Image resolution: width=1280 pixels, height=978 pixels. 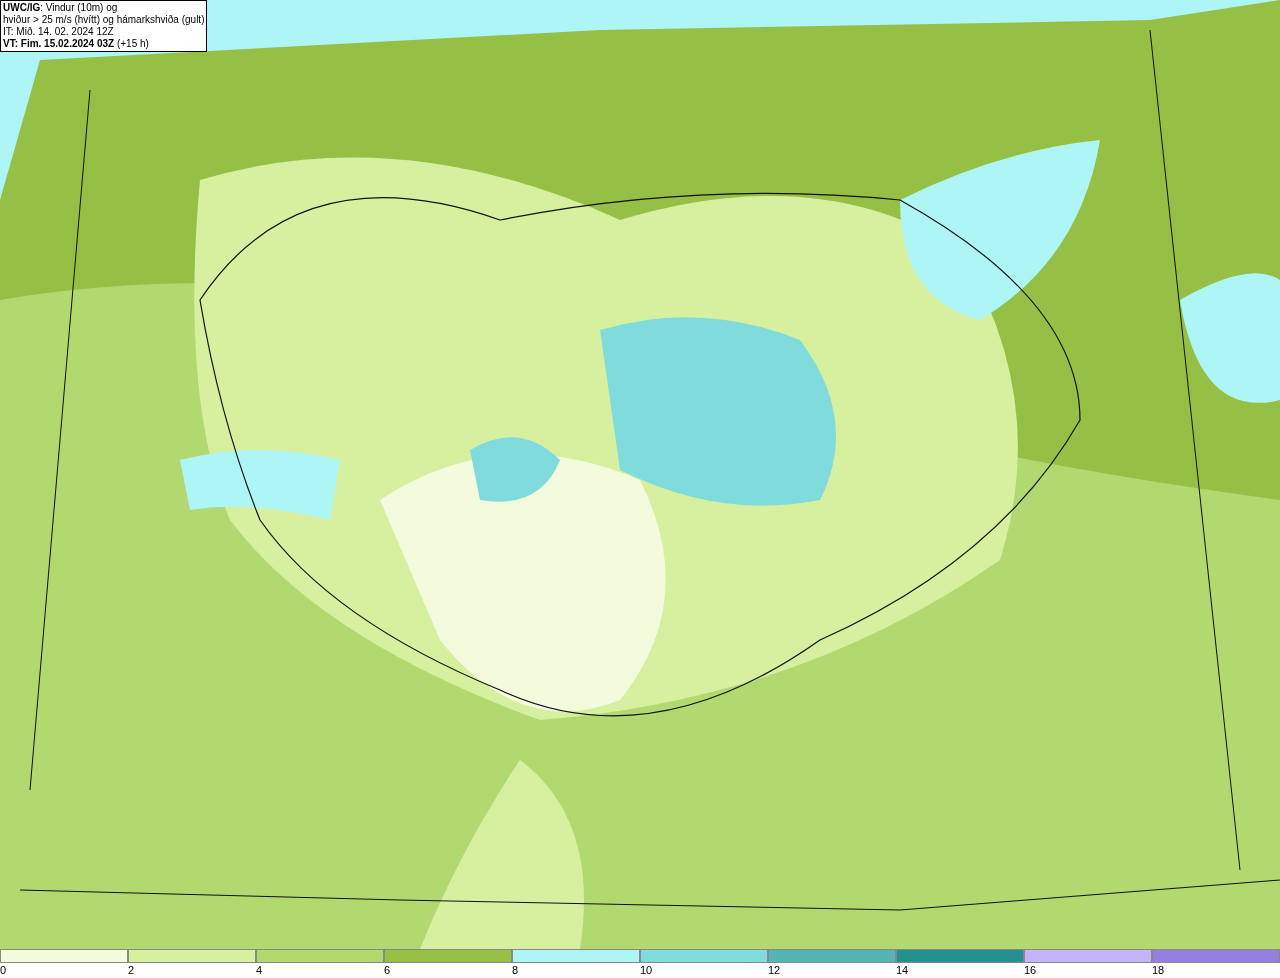 I want to click on legend-label: 18, so click(x=1158, y=970).